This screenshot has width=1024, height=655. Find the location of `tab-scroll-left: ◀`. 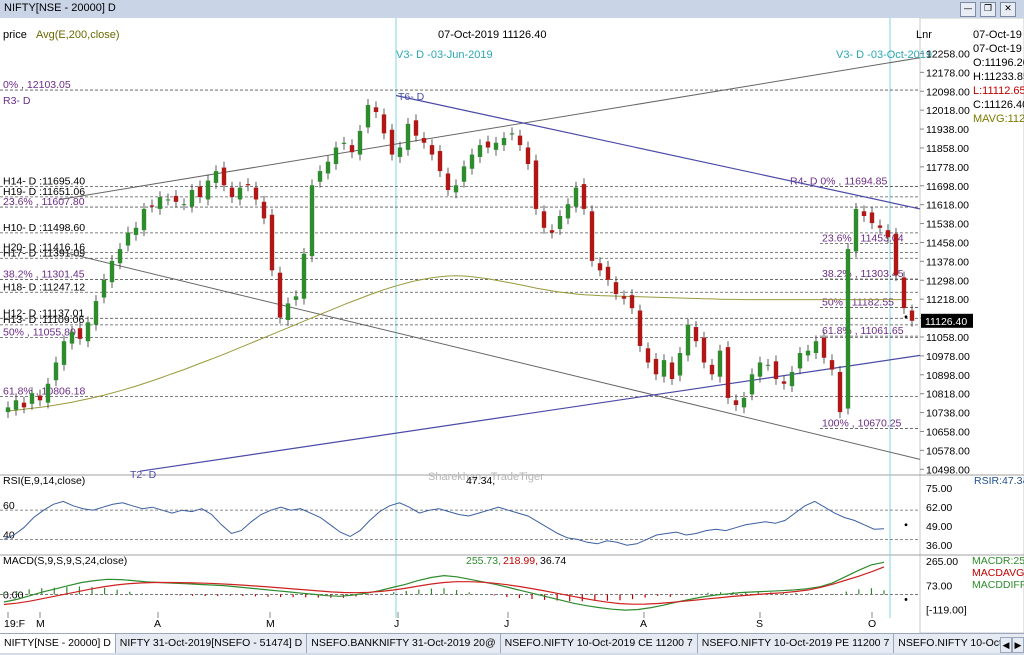

tab-scroll-left: ◀ is located at coordinates (1006, 645).